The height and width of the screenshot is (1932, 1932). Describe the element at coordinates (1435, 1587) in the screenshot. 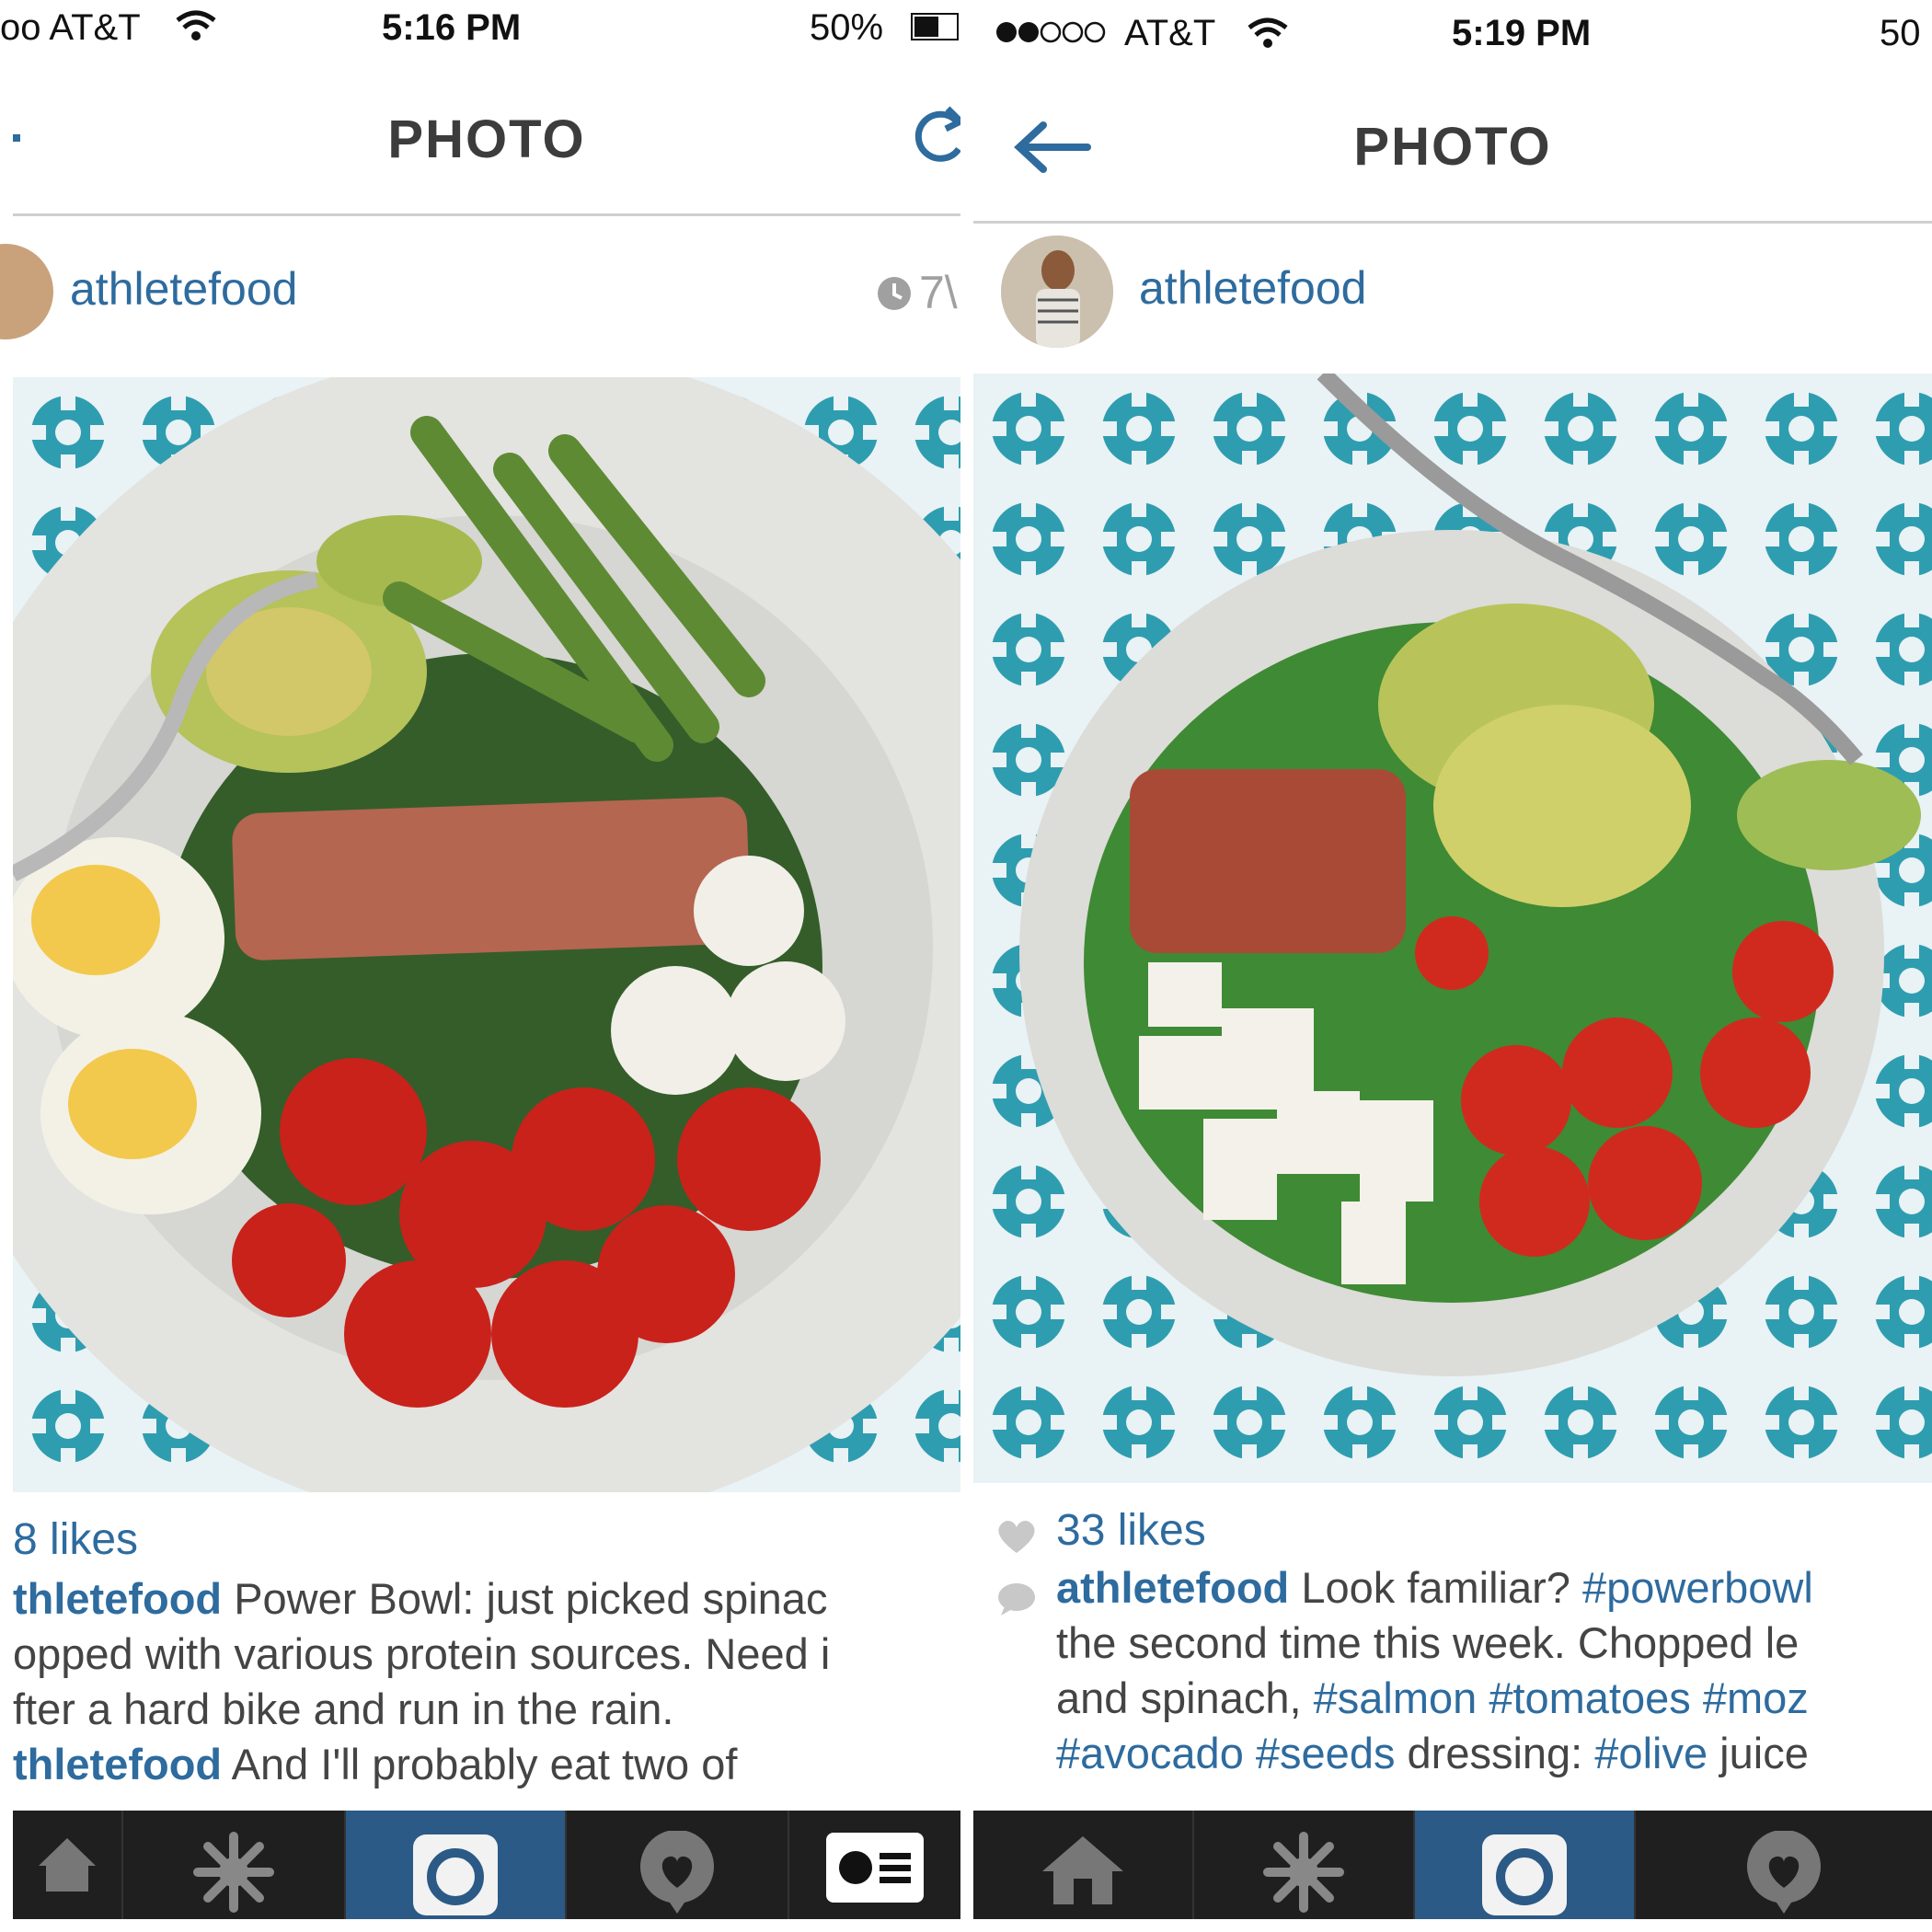

I see `caption-text: Look familiar?` at that location.